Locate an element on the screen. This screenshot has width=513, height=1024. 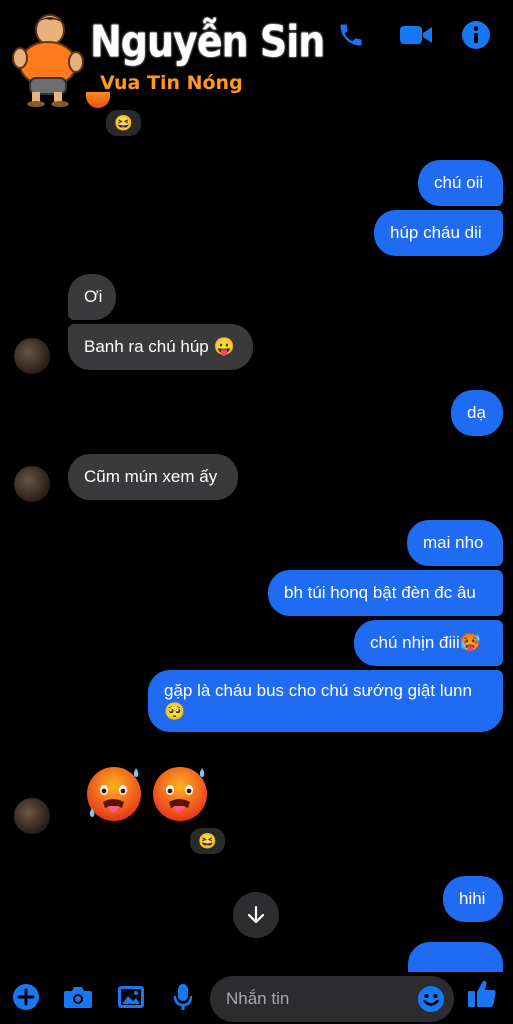
camera-icon is located at coordinates (78, 997).